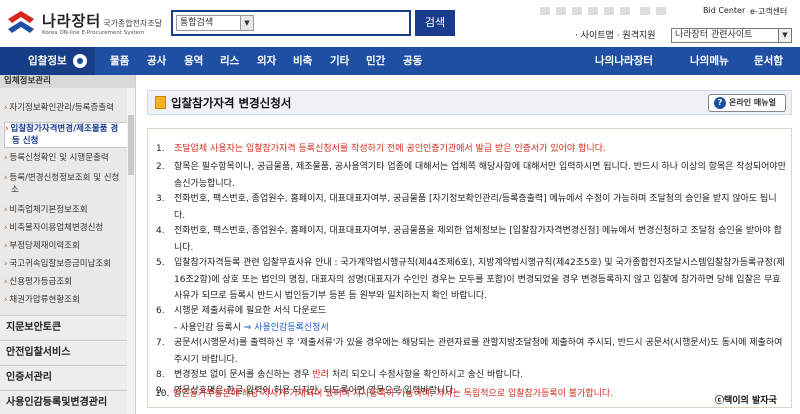 This screenshot has height=414, width=800. Describe the element at coordinates (68, 184) in the screenshot. I see `sidebar-item-registration-inquiry: › 등록/변경신청정보조회 및 신청 소` at that location.